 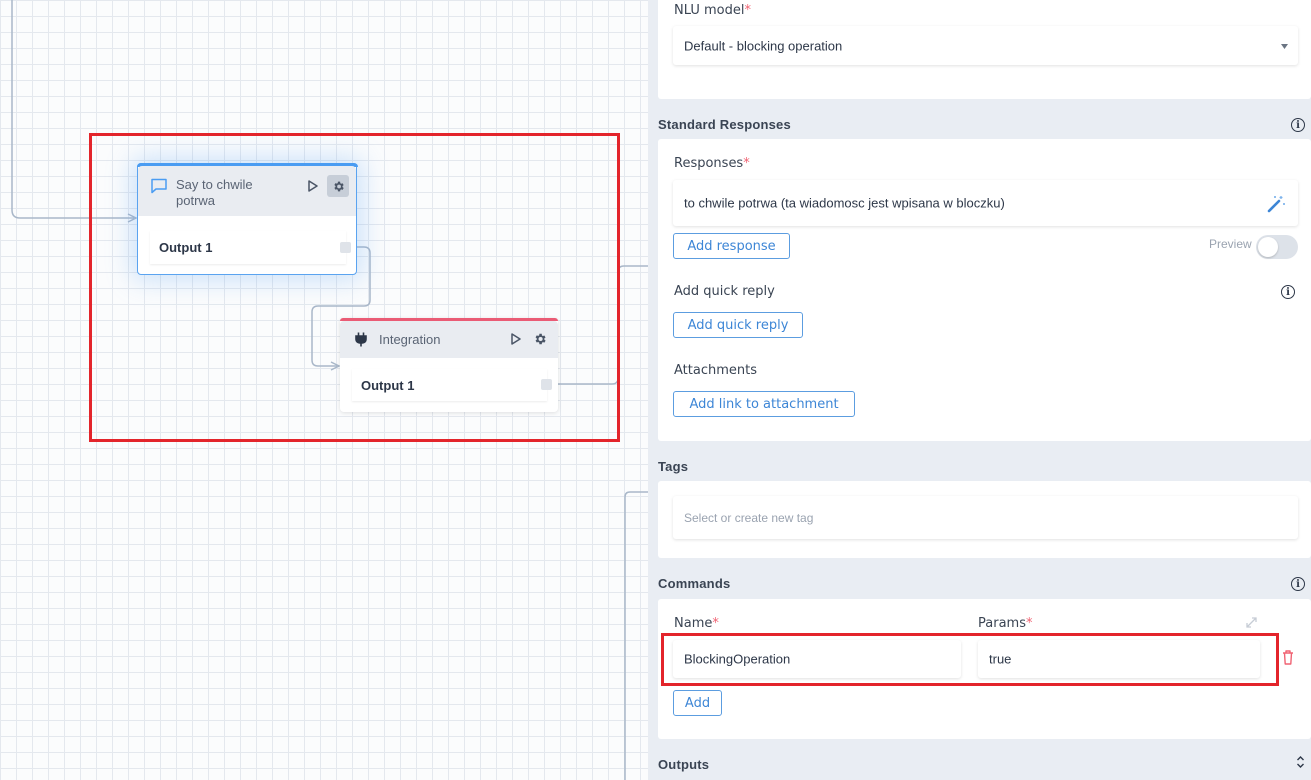 I want to click on preview-label: Preview, so click(x=1230, y=244).